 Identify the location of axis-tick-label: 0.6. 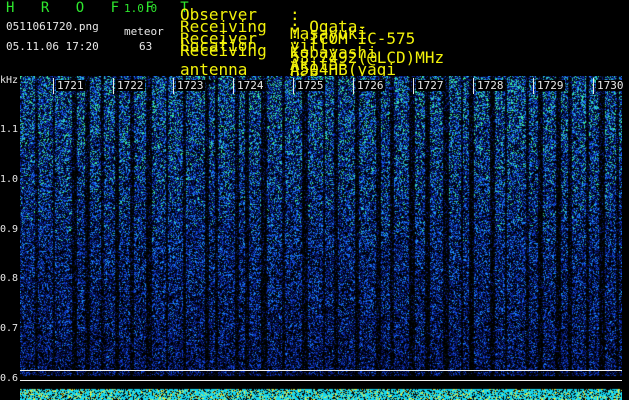
(9, 378).